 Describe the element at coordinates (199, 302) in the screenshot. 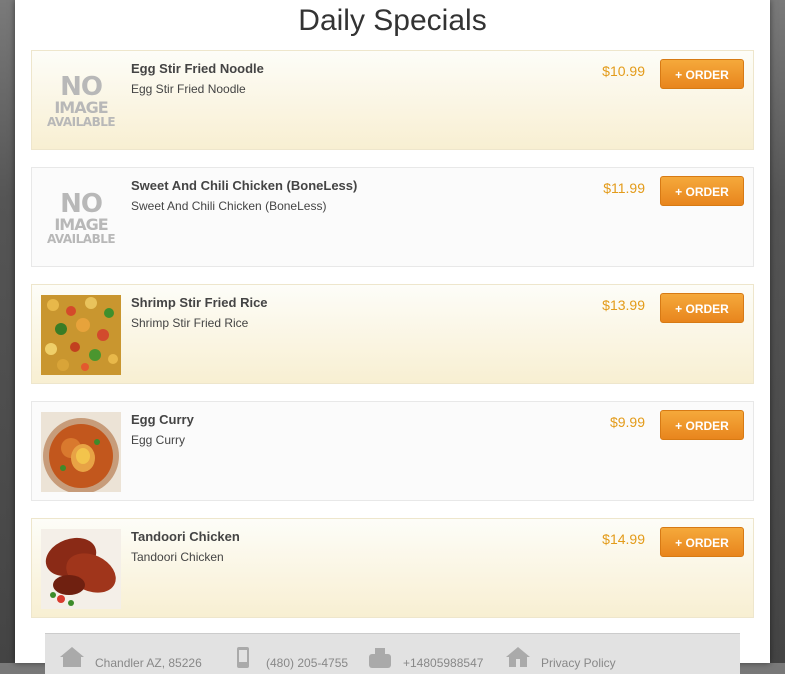

I see `item-name: Shrimp Stir Fried Rice` at that location.